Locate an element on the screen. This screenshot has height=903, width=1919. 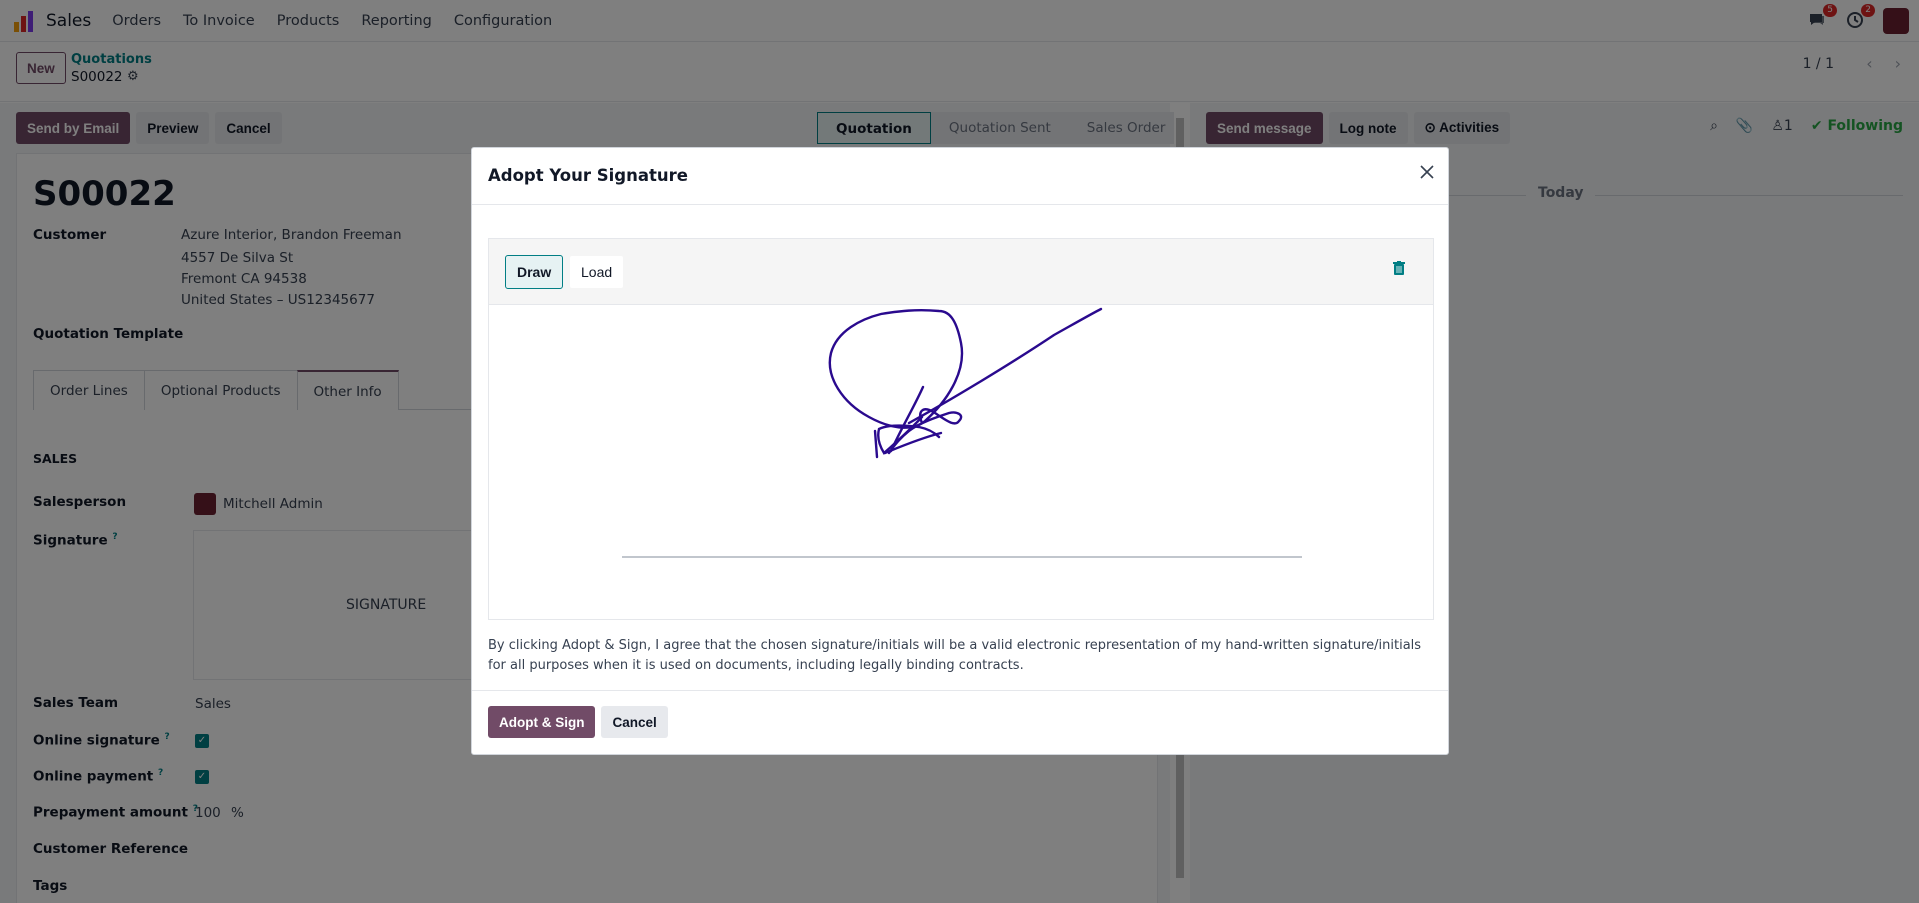
adopt-and-sign-button: Adopt & Sign is located at coordinates (542, 722).